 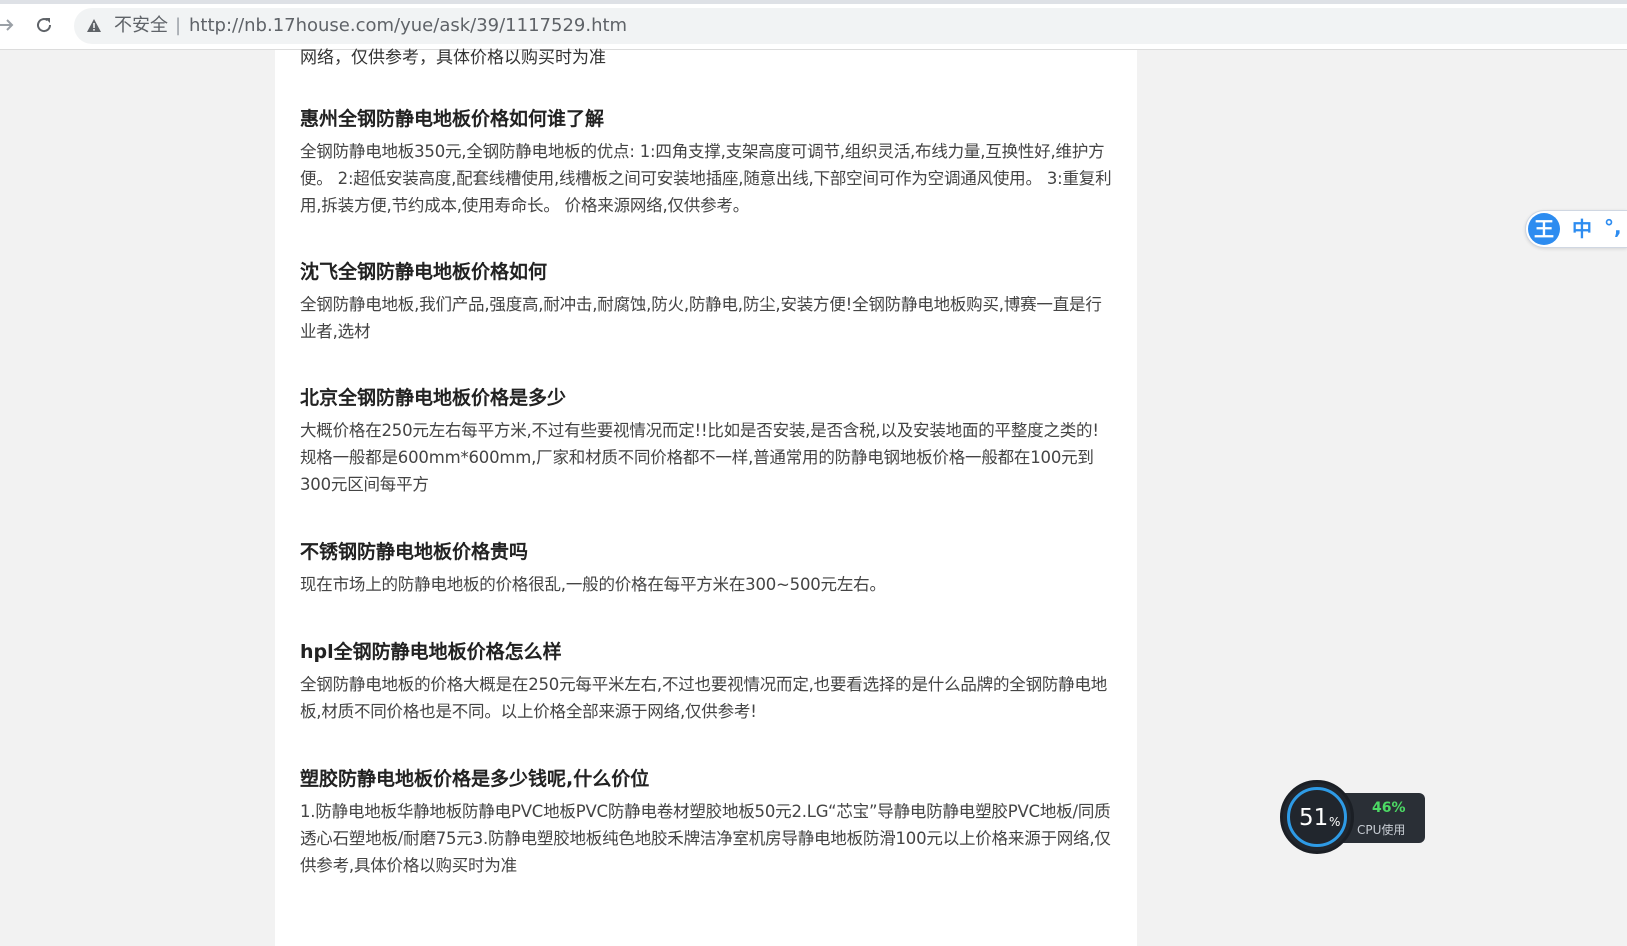 I want to click on memory-gauge: 51 %, so click(x=1317, y=817).